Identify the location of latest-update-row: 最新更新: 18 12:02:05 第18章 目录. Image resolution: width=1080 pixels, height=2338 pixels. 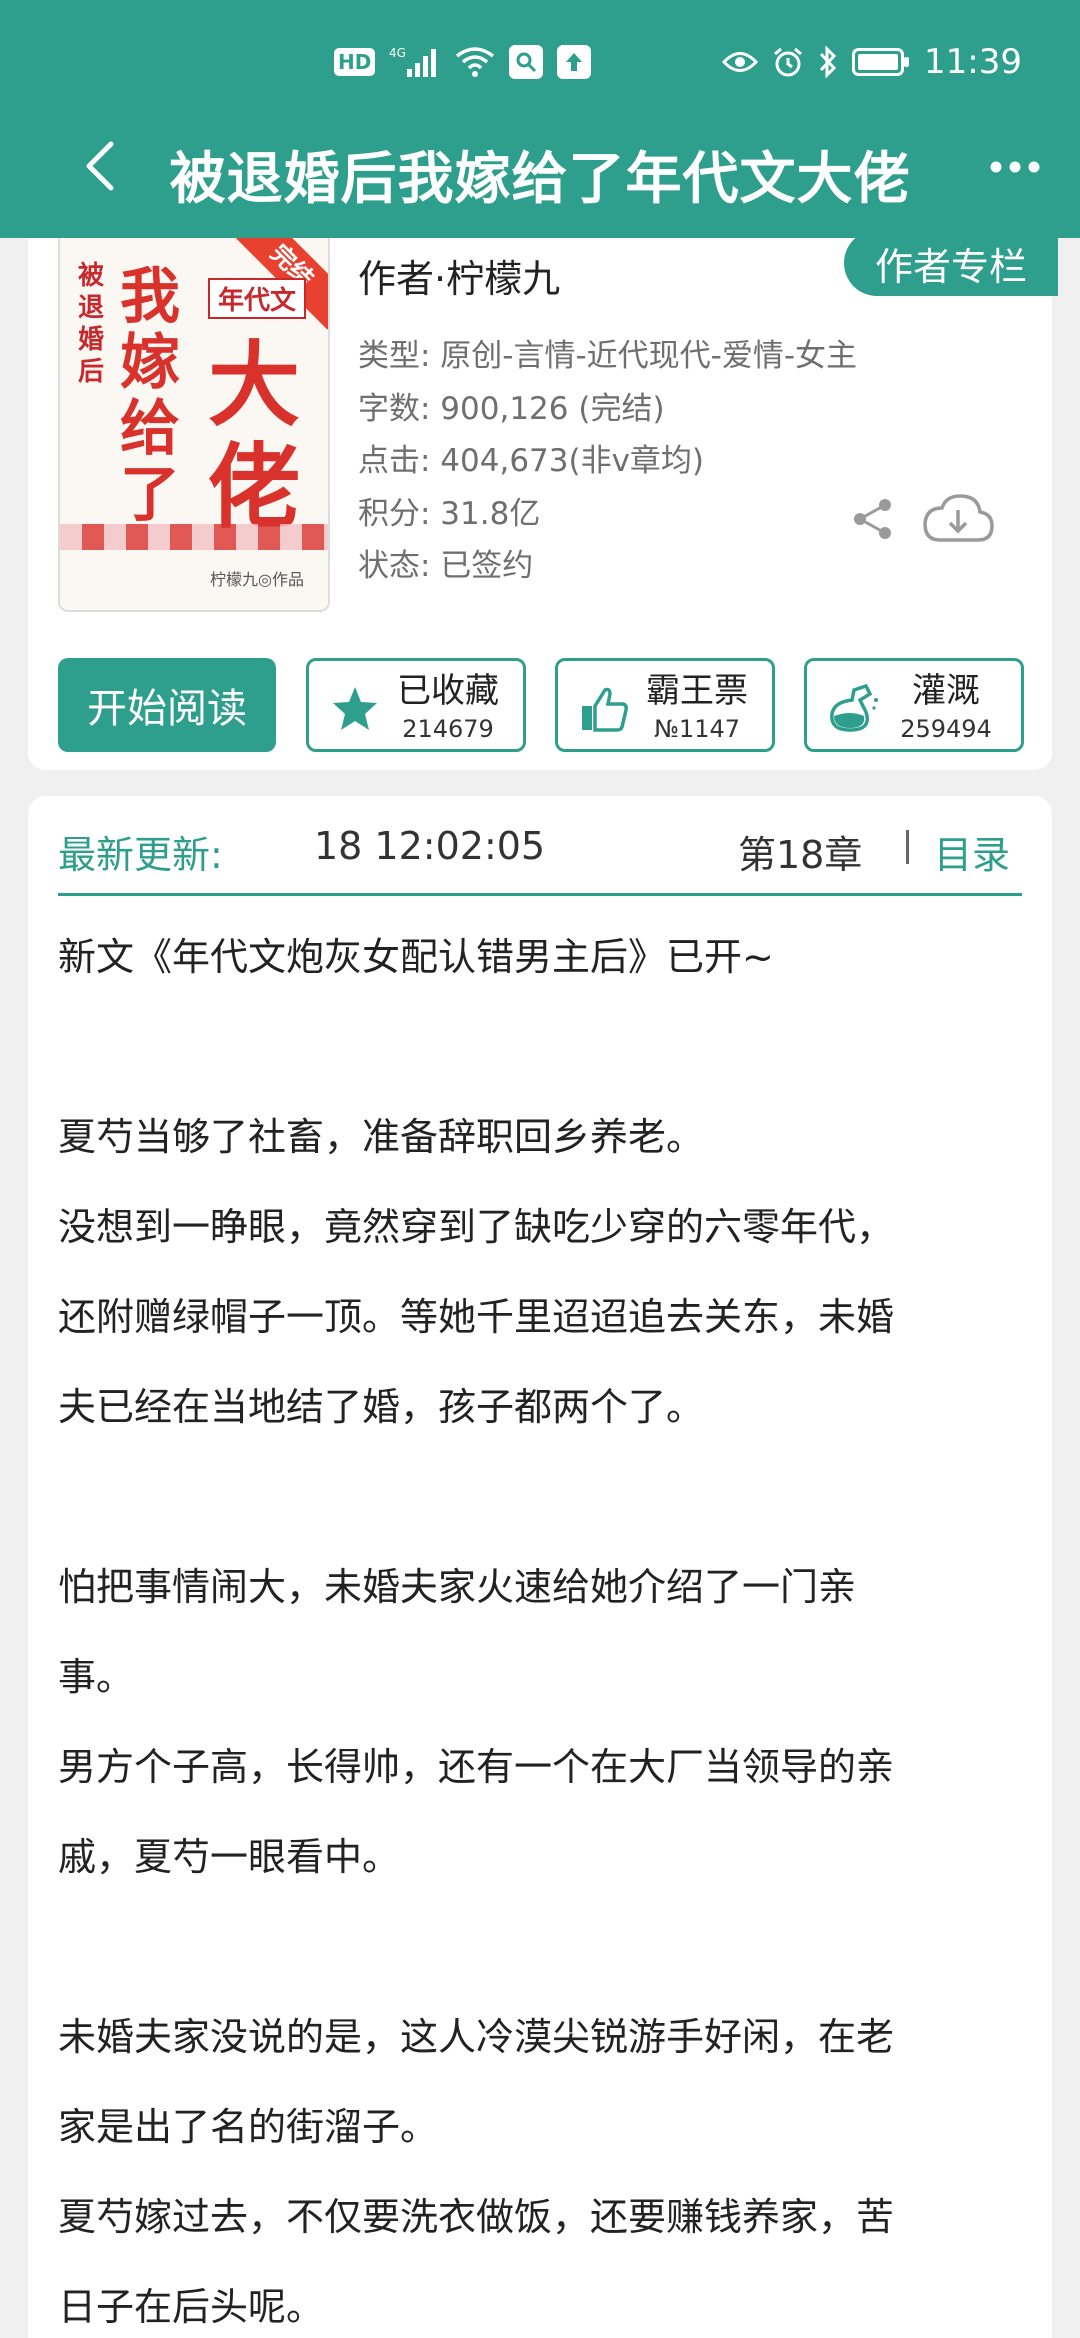
(540, 846).